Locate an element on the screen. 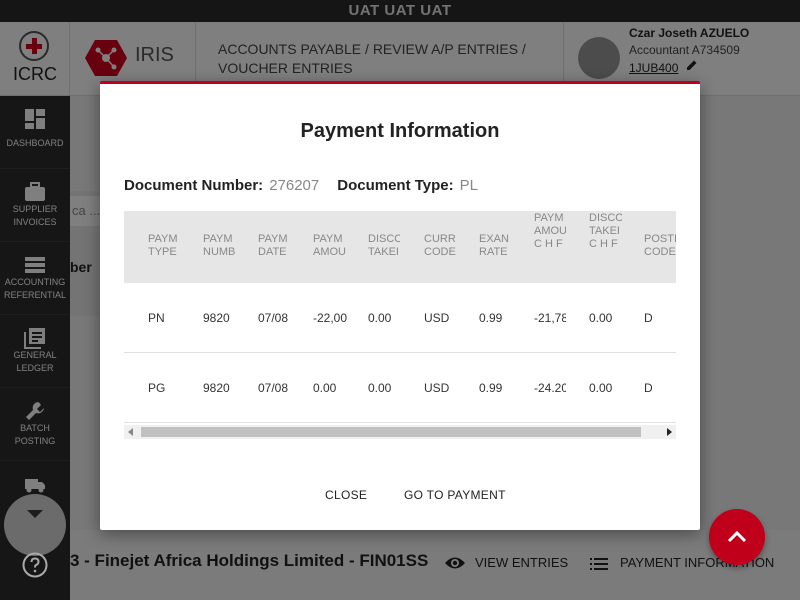 This screenshot has width=800, height=600. close-button: CLOSE is located at coordinates (346, 495).